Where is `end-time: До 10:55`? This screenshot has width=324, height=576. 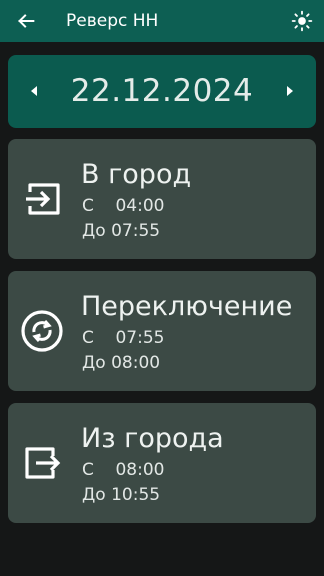 end-time: До 10:55 is located at coordinates (121, 495).